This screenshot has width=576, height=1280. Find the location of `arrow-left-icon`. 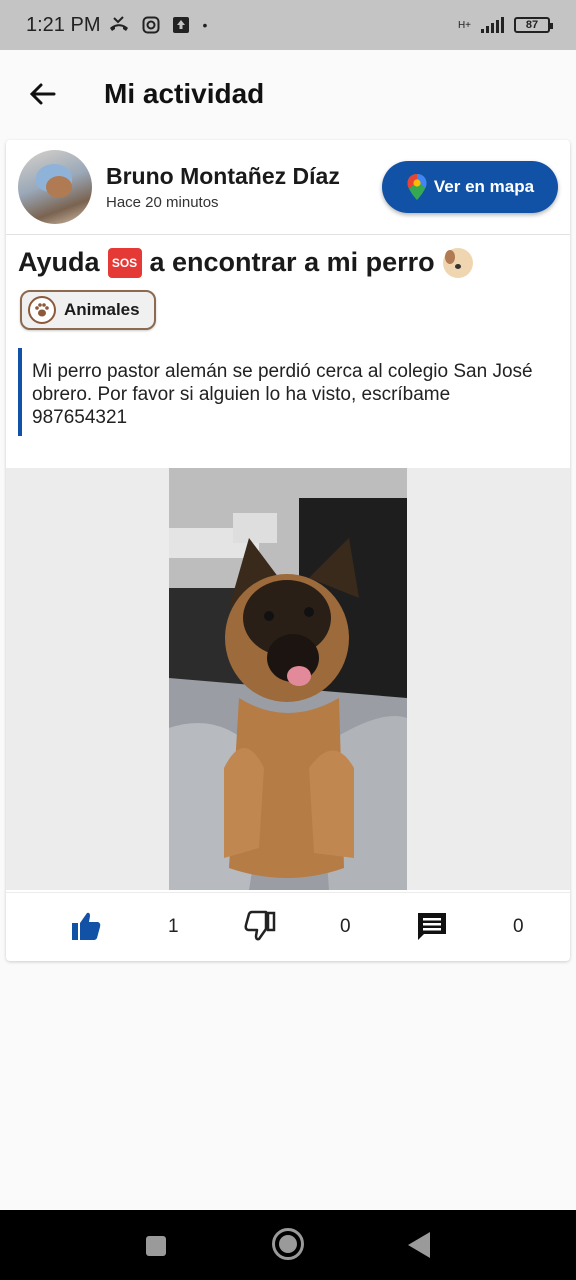

arrow-left-icon is located at coordinates (42, 94).